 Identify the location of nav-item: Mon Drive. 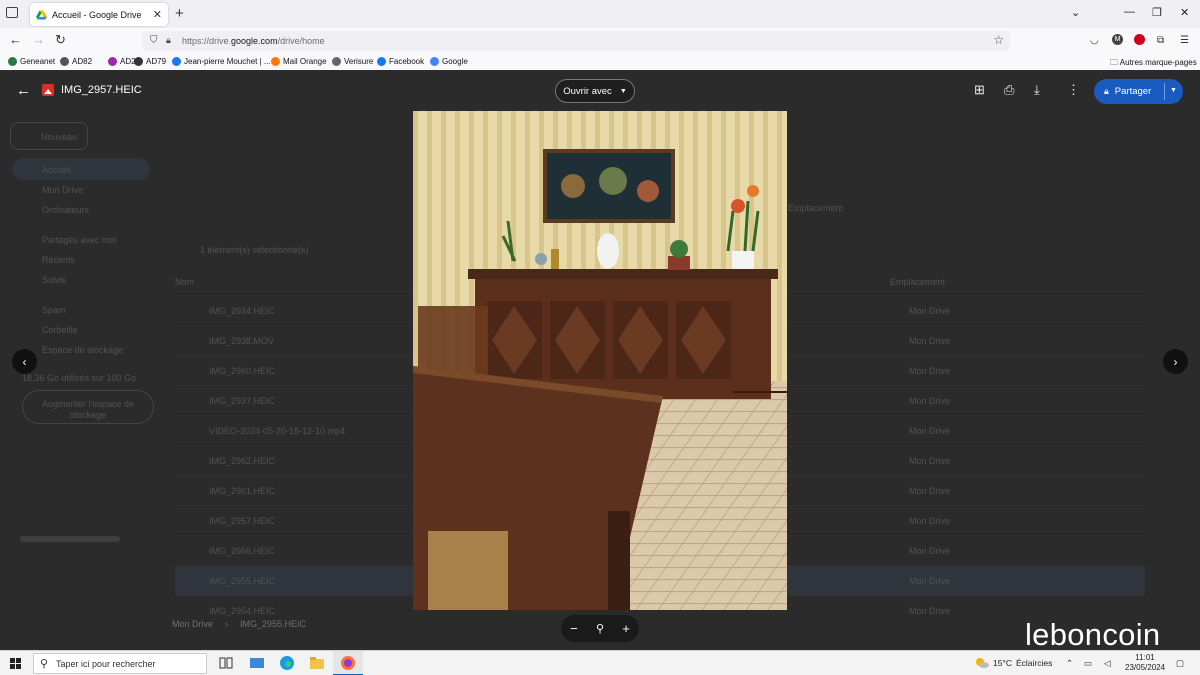
(62, 190).